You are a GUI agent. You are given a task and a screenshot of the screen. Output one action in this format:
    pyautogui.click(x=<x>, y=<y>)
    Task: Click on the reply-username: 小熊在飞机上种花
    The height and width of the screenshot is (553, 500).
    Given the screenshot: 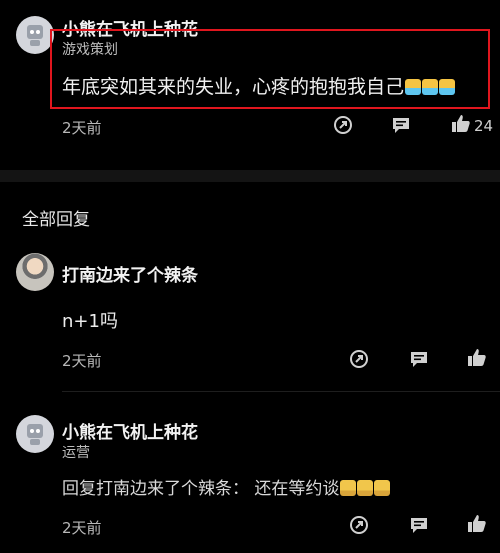 What is the action you would take?
    pyautogui.click(x=130, y=430)
    